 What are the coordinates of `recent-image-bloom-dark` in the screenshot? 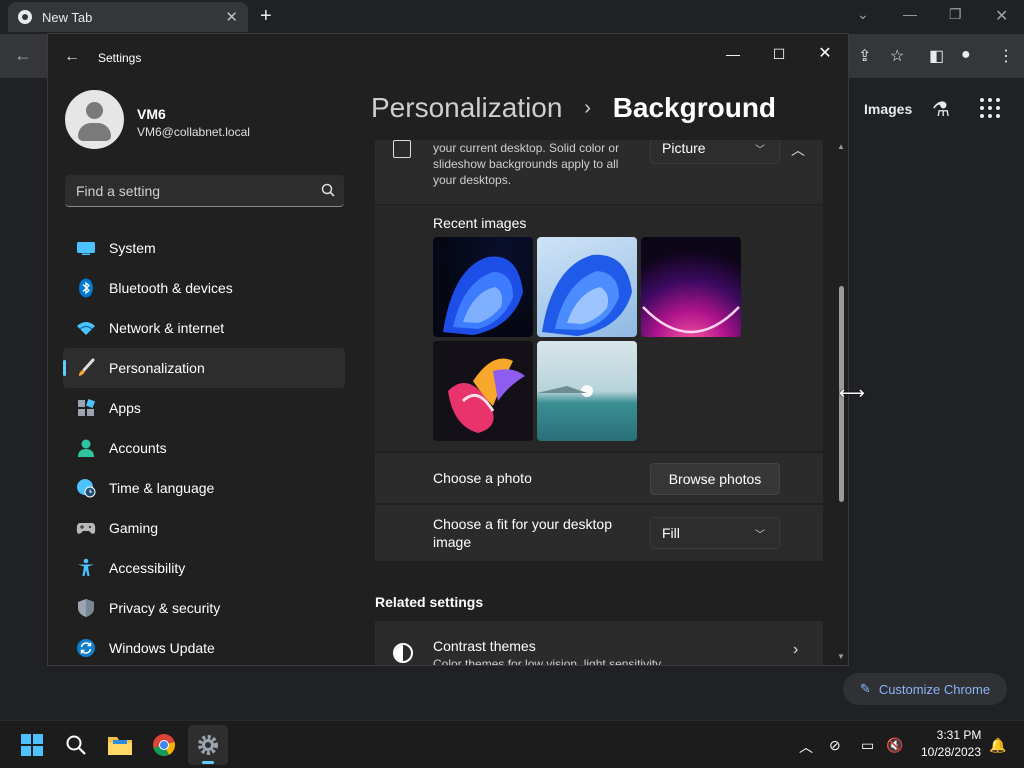 It's located at (483, 287).